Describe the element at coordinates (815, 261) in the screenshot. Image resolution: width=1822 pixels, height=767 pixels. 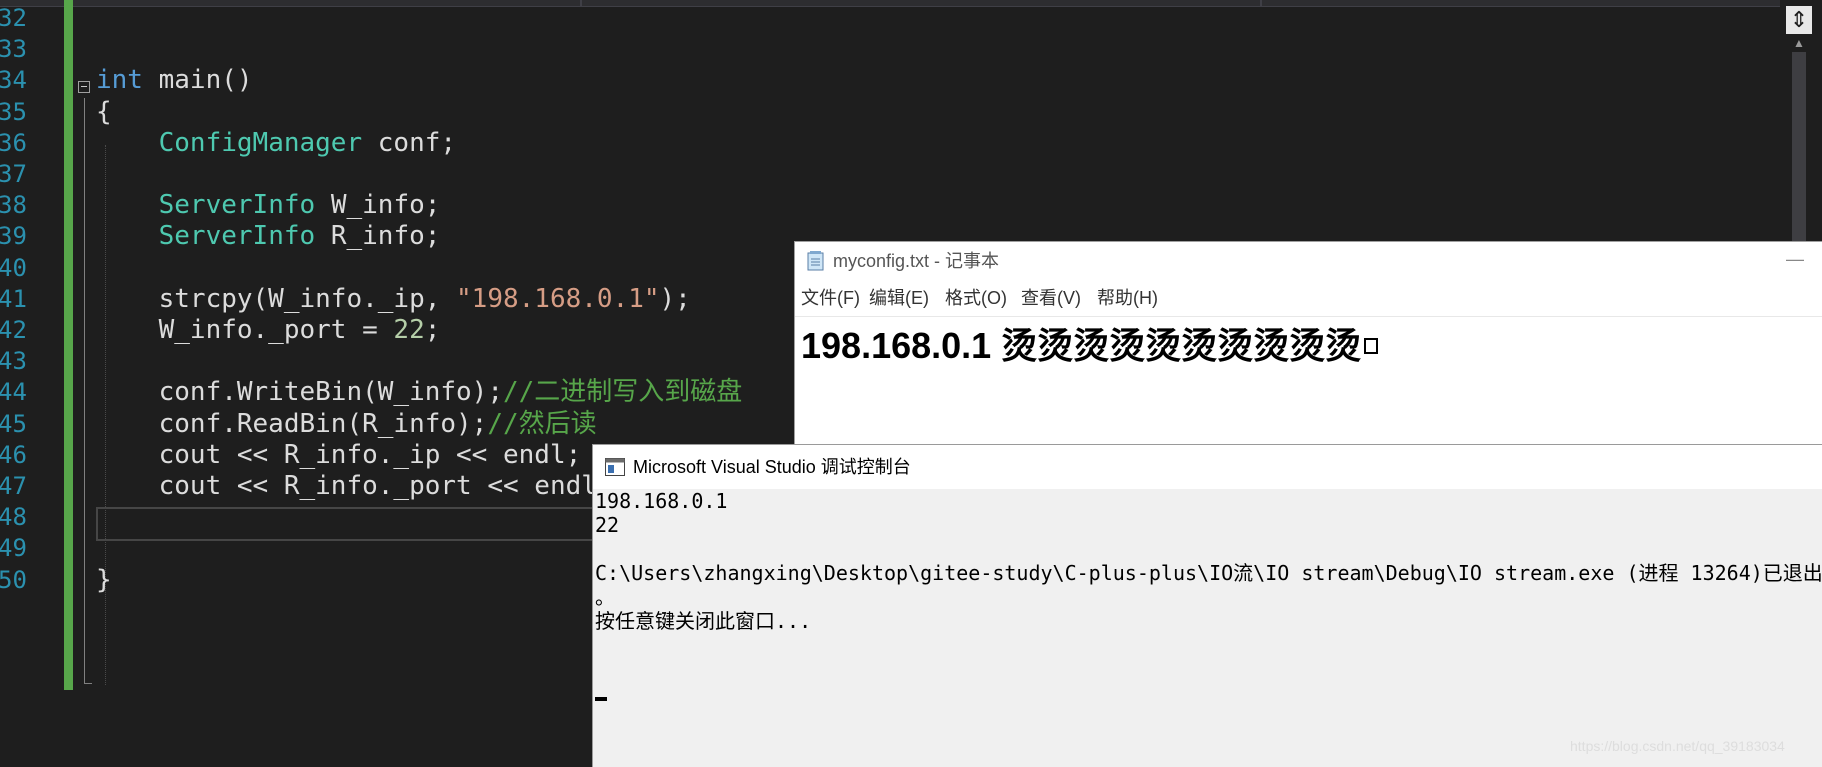
I see `notepad-icon` at that location.